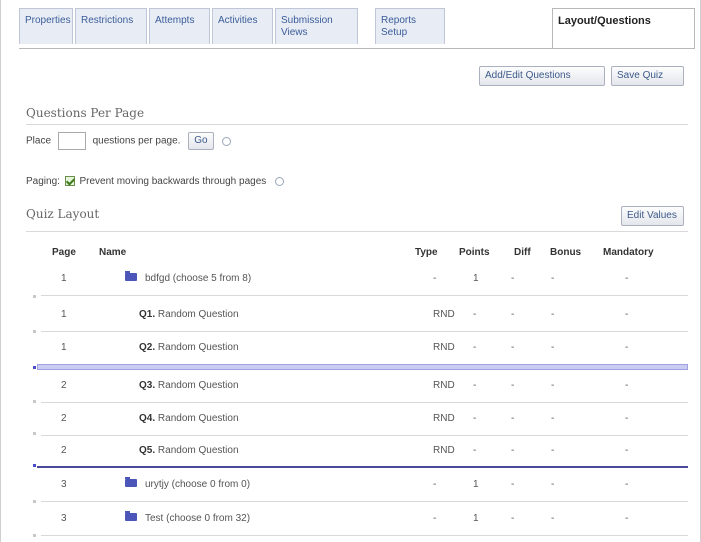 The width and height of the screenshot is (701, 542). I want to click on row-name: Test (choose 0 from 32), so click(188, 517).